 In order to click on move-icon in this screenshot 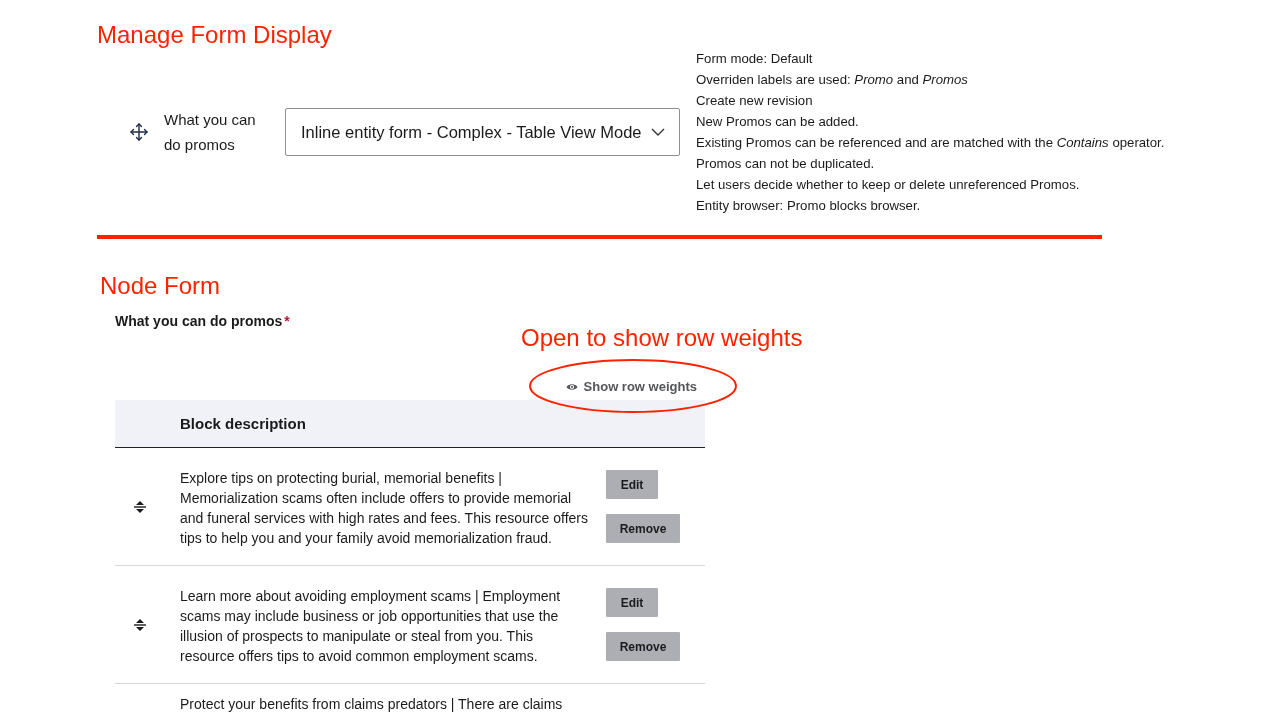, I will do `click(139, 132)`.